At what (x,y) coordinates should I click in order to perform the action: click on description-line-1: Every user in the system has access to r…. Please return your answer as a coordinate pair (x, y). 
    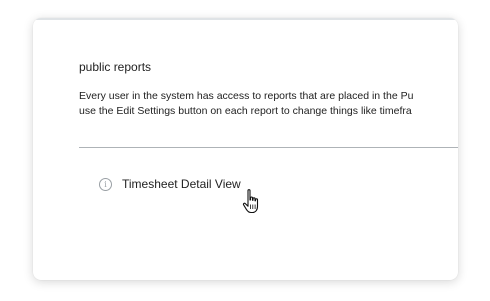
    Looking at the image, I should click on (246, 96).